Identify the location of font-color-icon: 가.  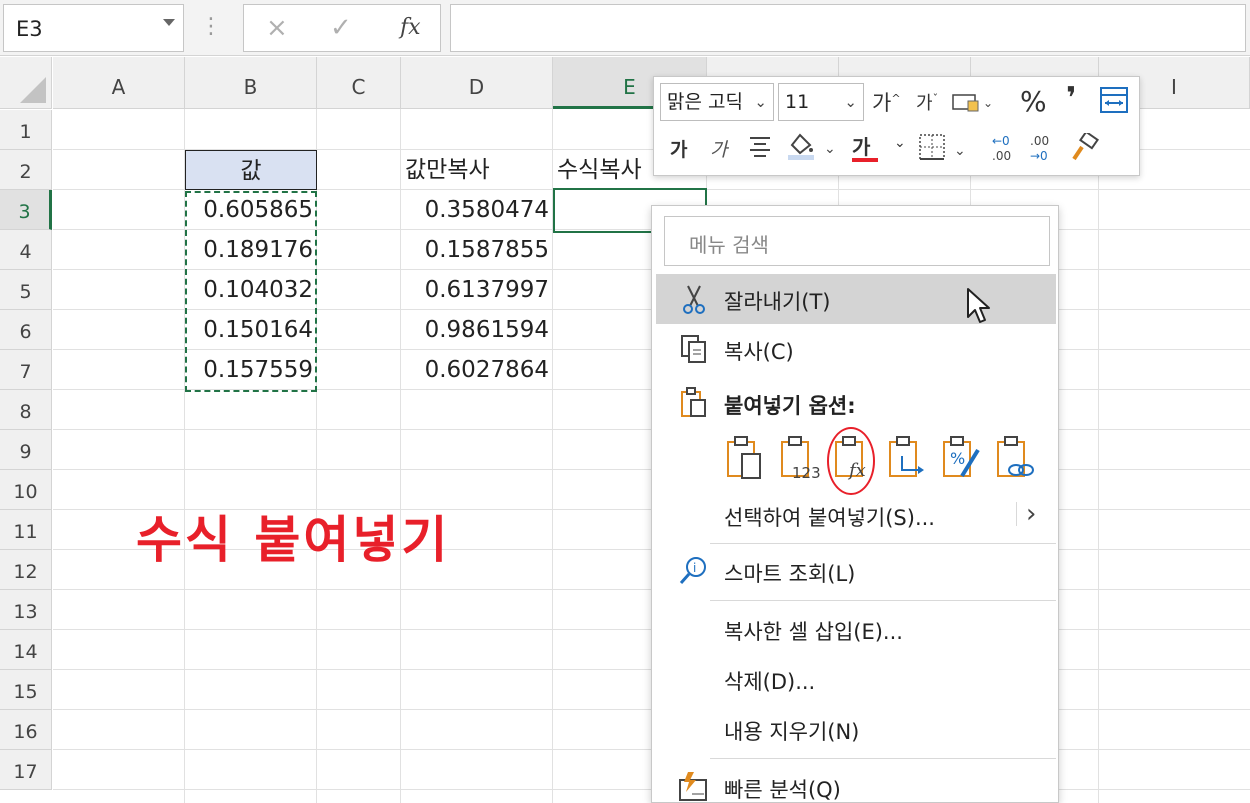
(865, 146).